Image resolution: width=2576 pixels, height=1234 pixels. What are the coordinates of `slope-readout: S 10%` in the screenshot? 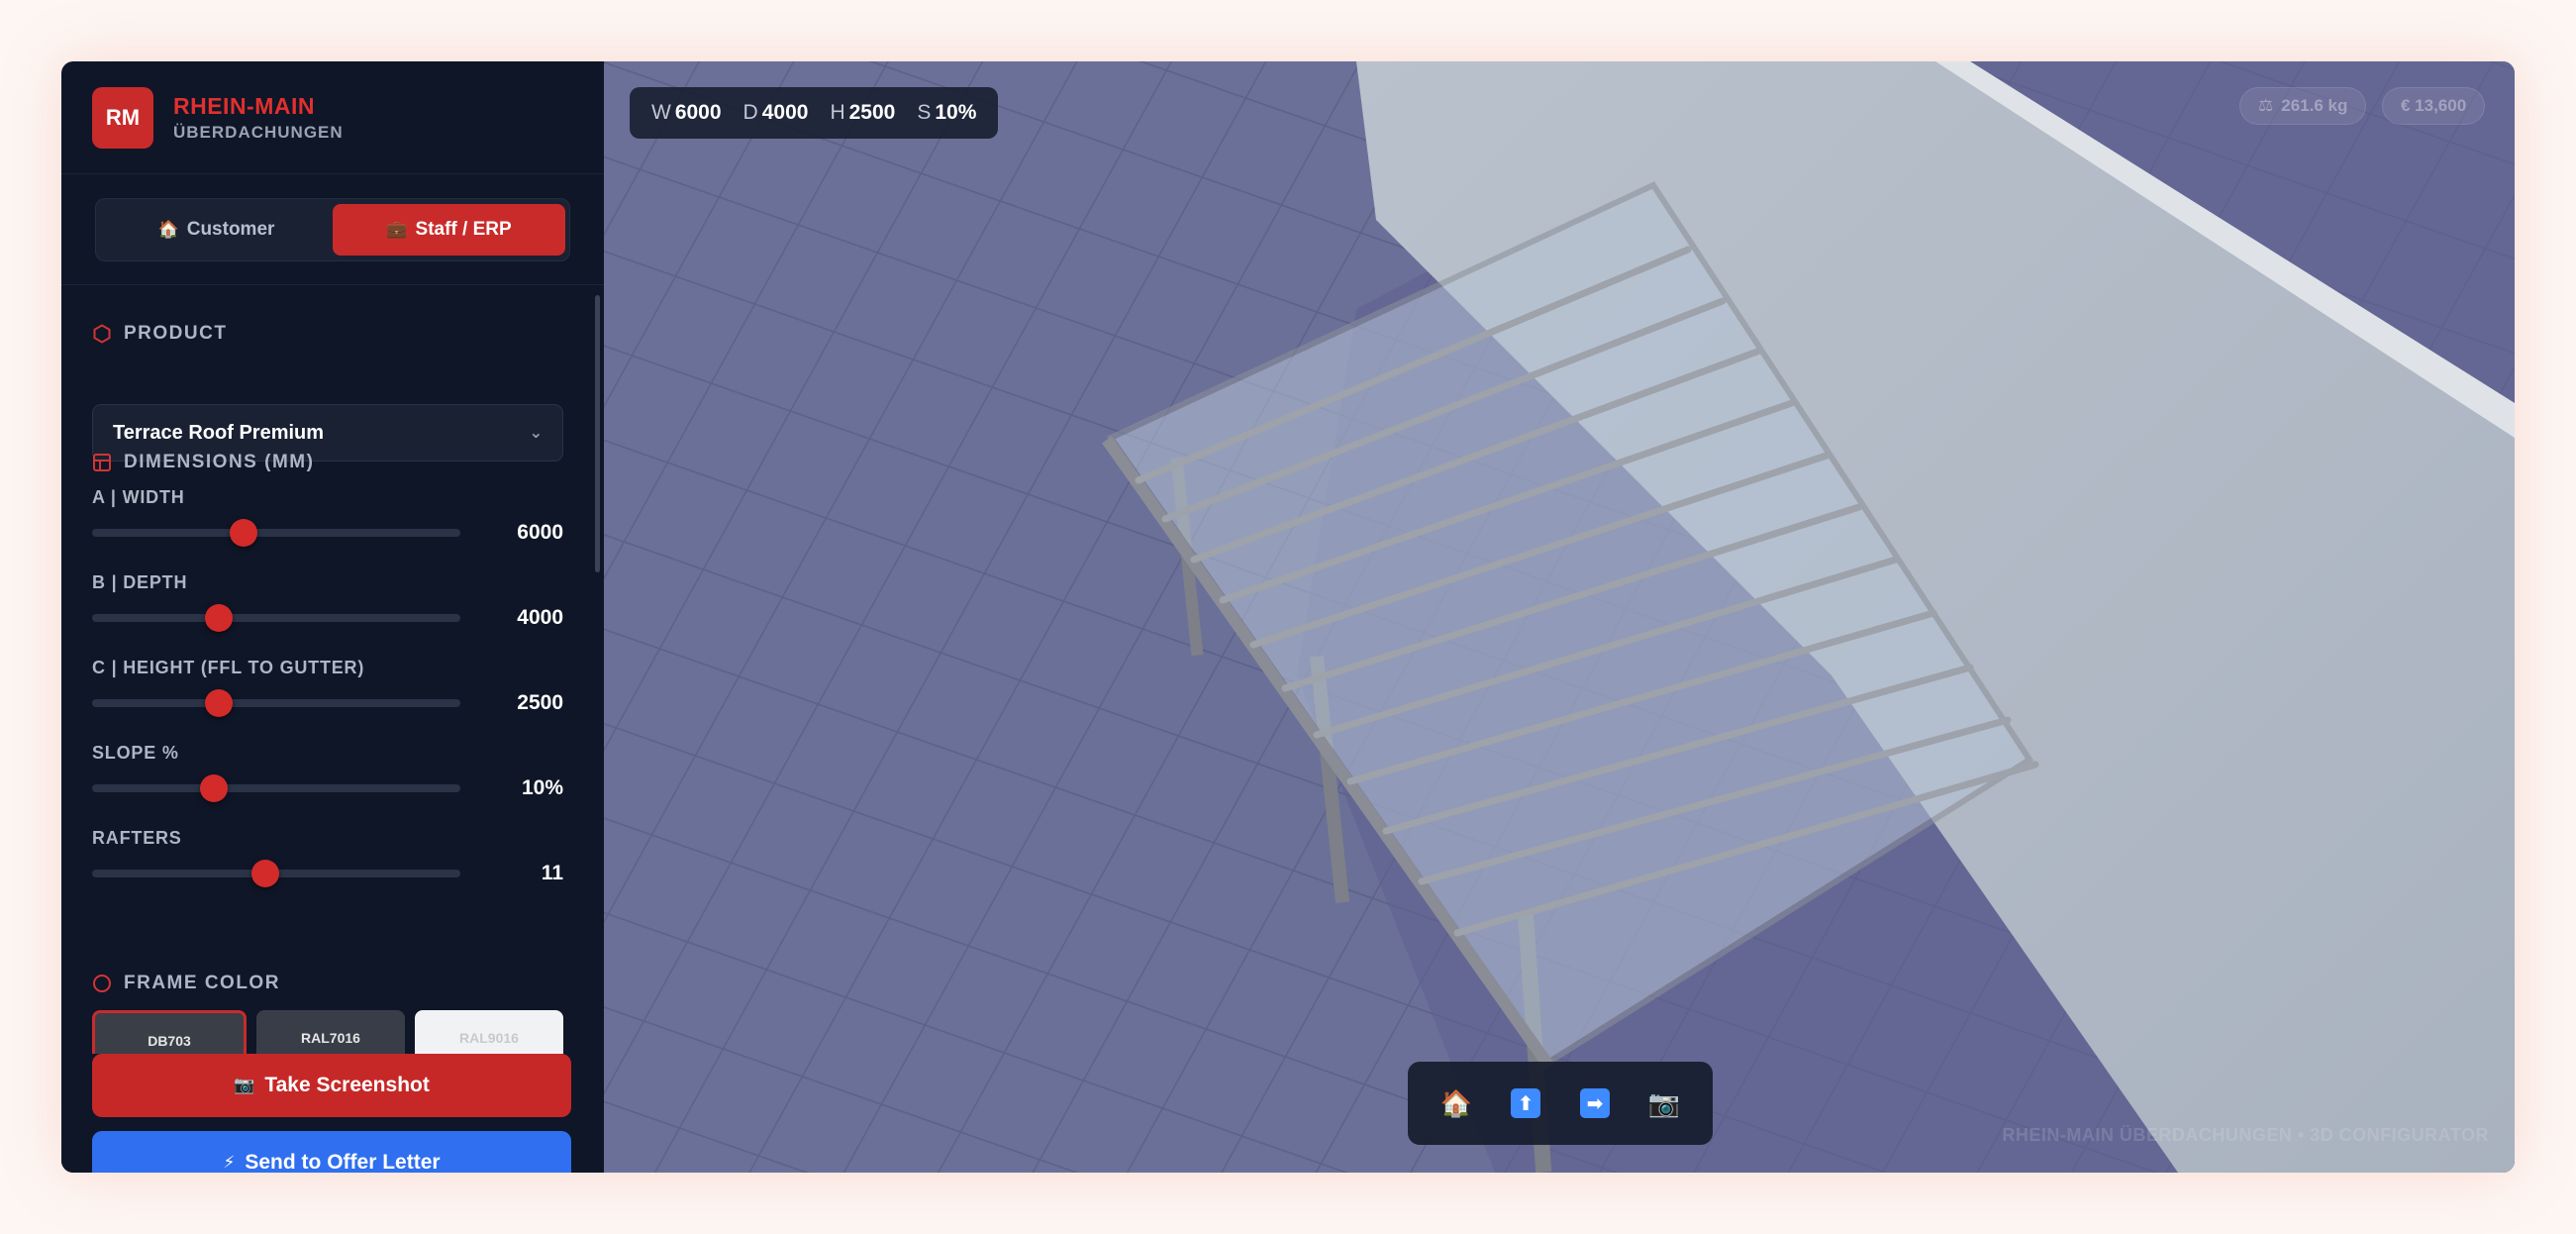 It's located at (947, 112).